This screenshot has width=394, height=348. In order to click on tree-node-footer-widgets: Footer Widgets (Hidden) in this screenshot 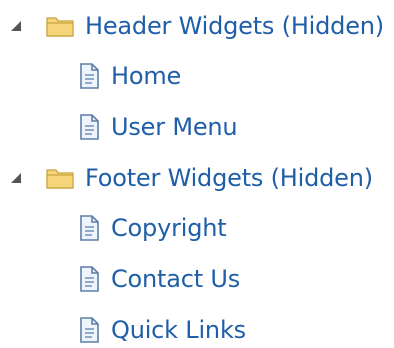, I will do `click(190, 178)`.